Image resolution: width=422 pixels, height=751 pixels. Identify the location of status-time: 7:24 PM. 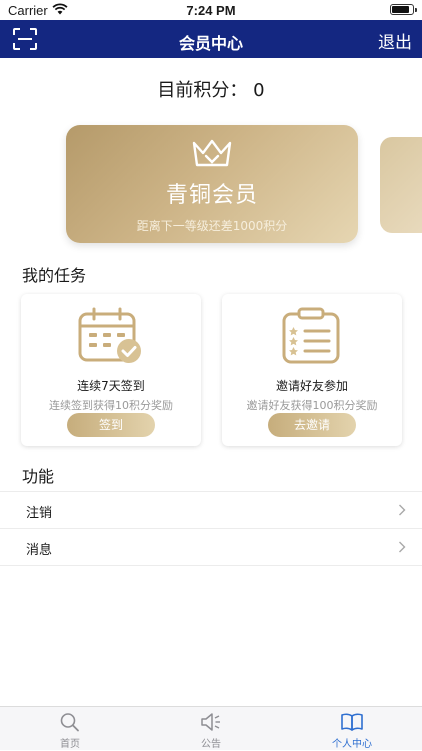
(211, 10).